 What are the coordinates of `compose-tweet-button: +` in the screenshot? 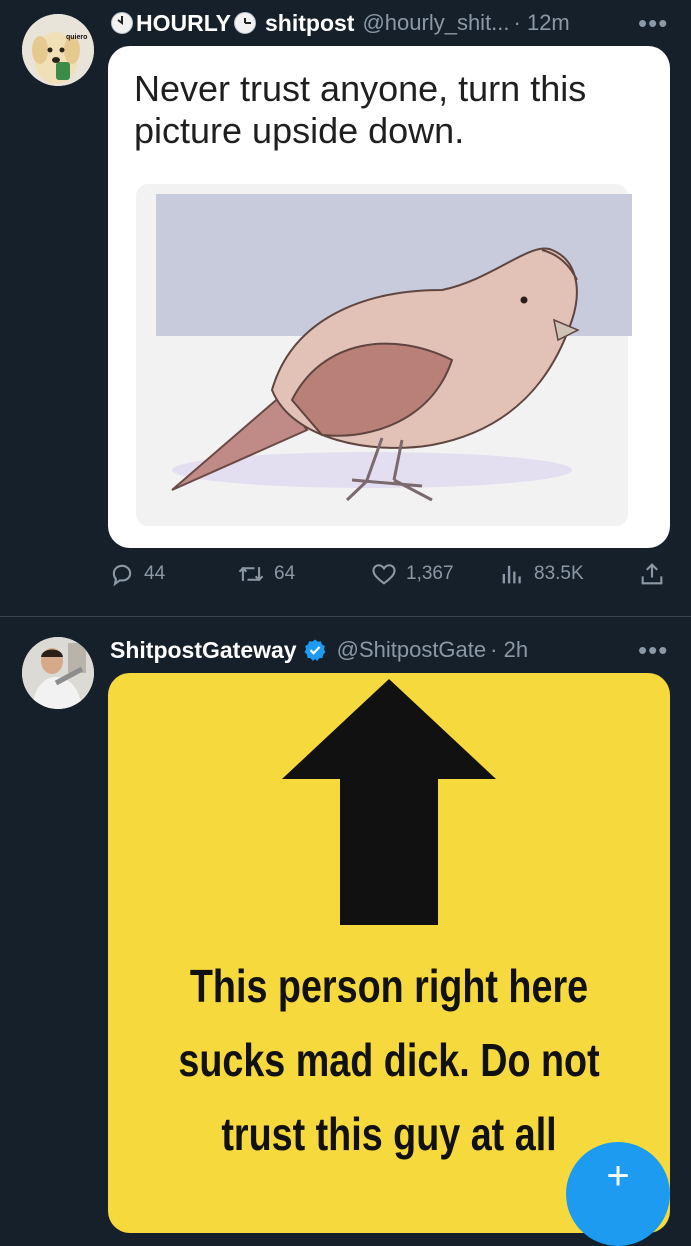 It's located at (618, 1194).